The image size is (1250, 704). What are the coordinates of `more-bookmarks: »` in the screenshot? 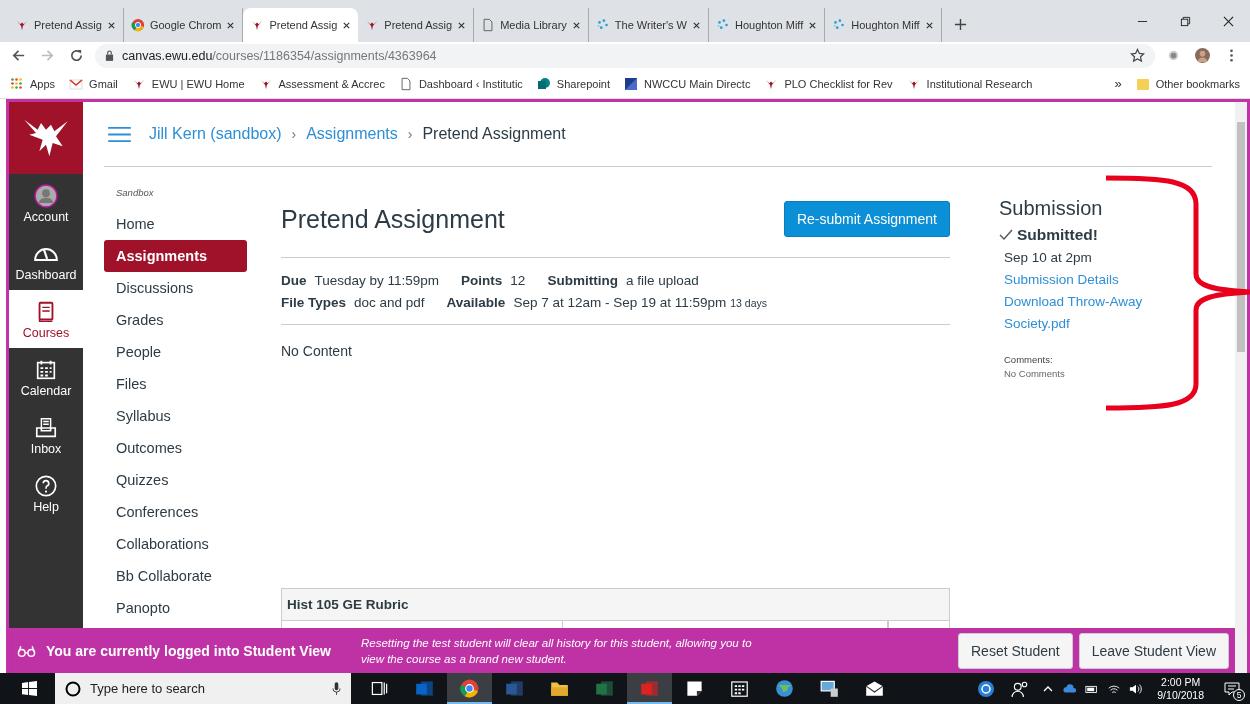 It's located at (1118, 83).